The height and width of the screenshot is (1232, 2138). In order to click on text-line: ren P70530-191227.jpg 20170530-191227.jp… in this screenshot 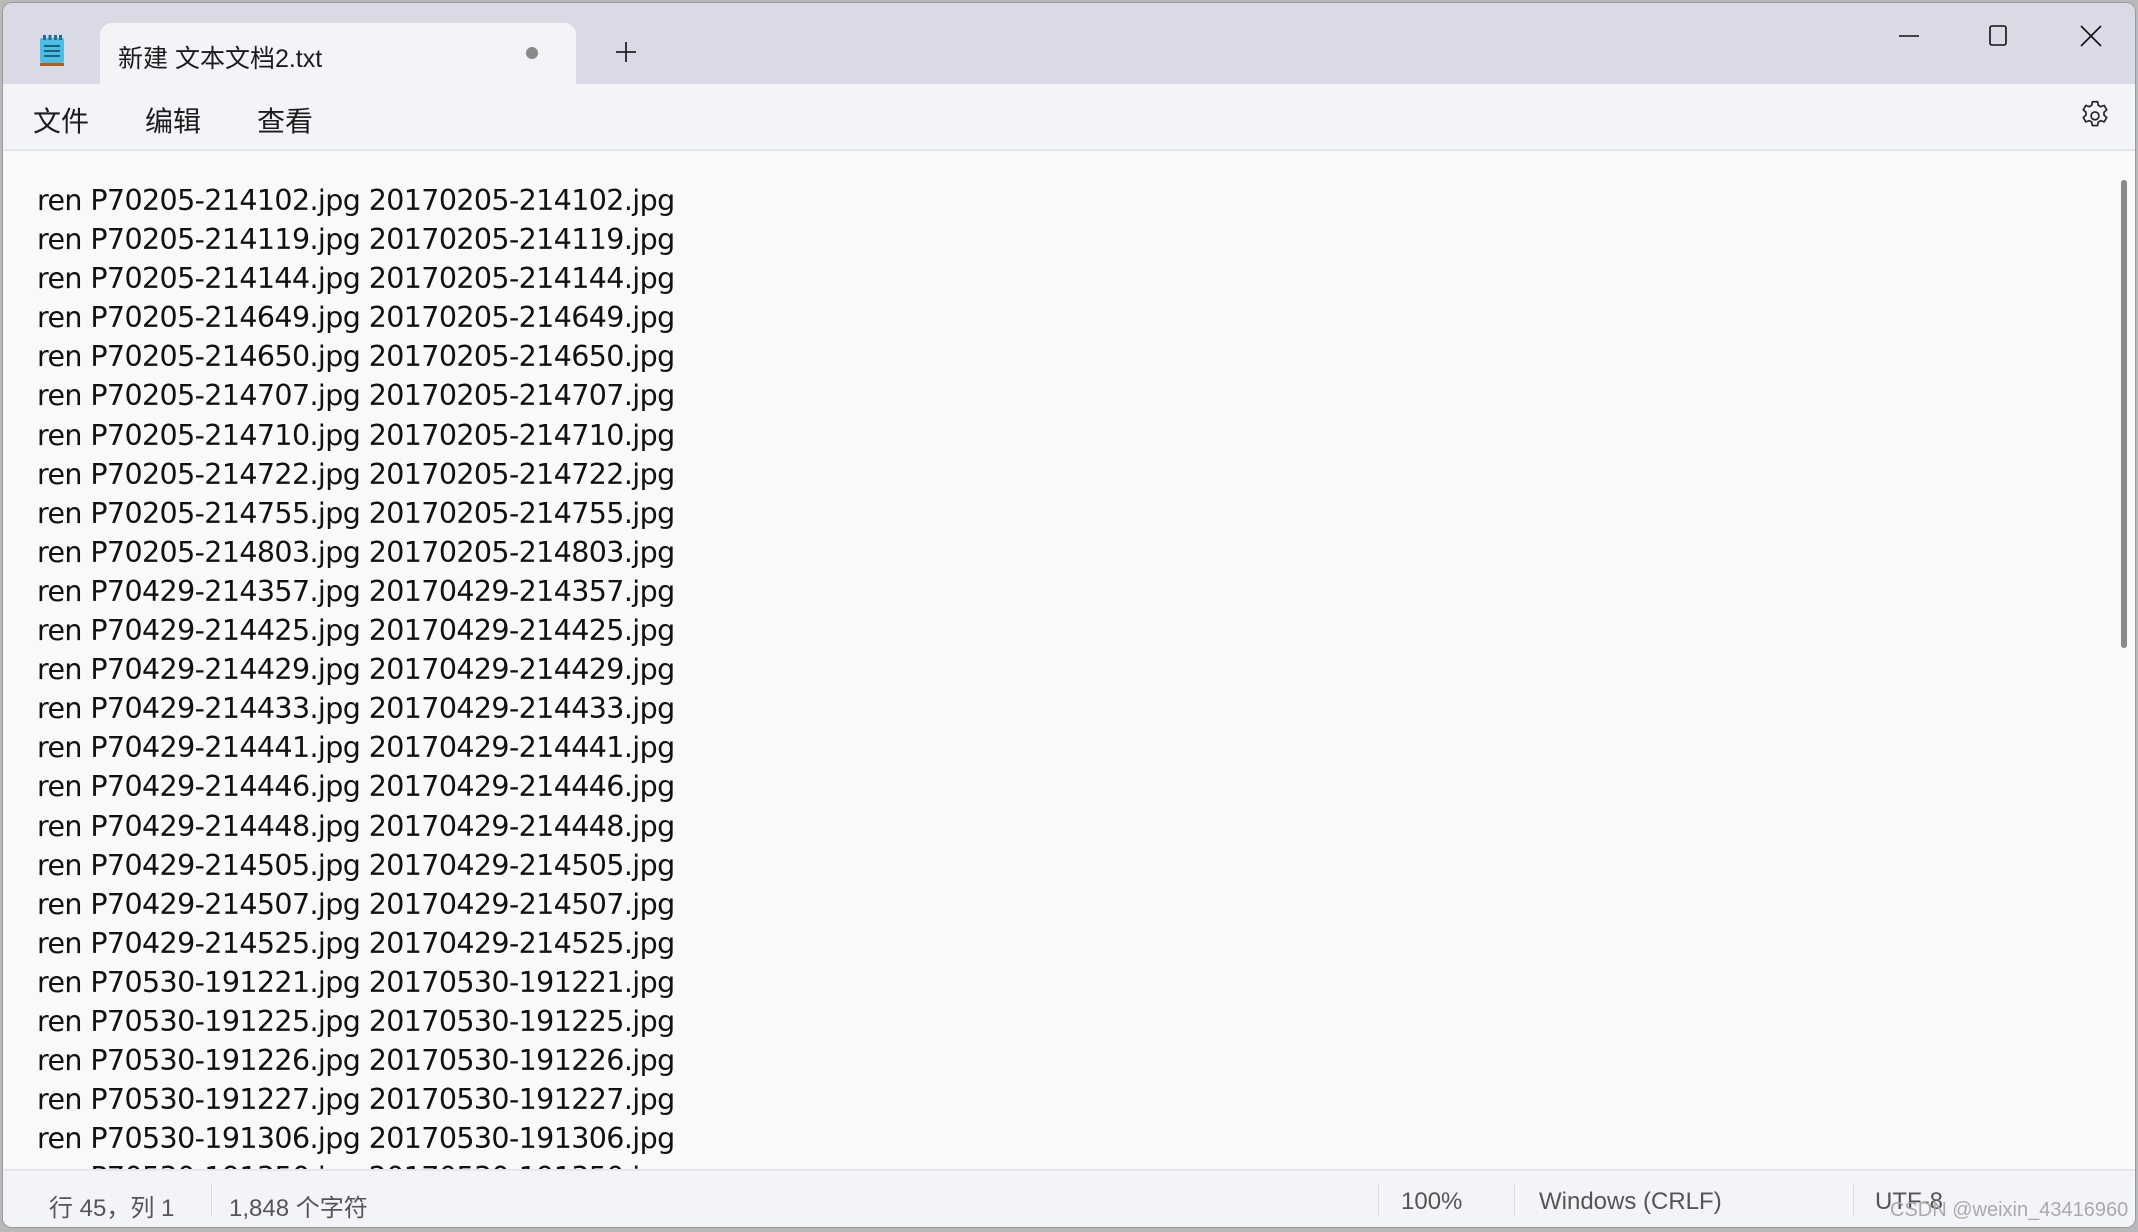, I will do `click(356, 1099)`.